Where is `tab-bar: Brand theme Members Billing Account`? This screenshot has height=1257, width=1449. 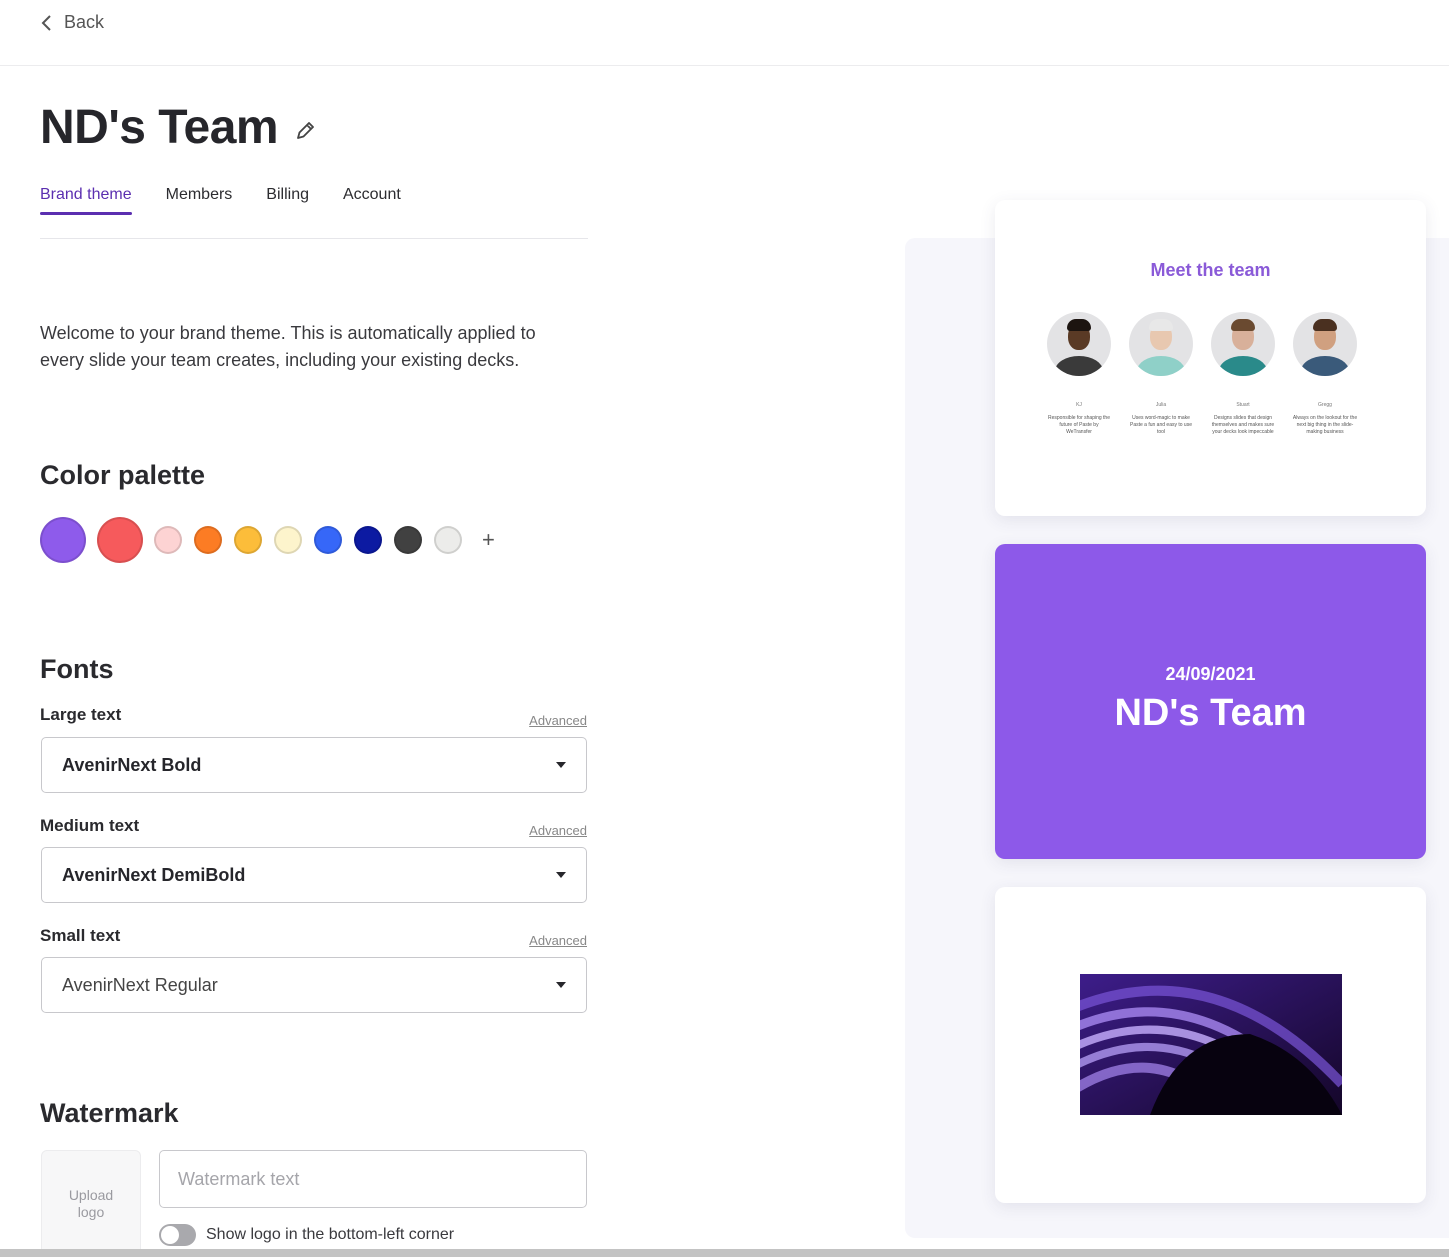 tab-bar: Brand theme Members Billing Account is located at coordinates (314, 212).